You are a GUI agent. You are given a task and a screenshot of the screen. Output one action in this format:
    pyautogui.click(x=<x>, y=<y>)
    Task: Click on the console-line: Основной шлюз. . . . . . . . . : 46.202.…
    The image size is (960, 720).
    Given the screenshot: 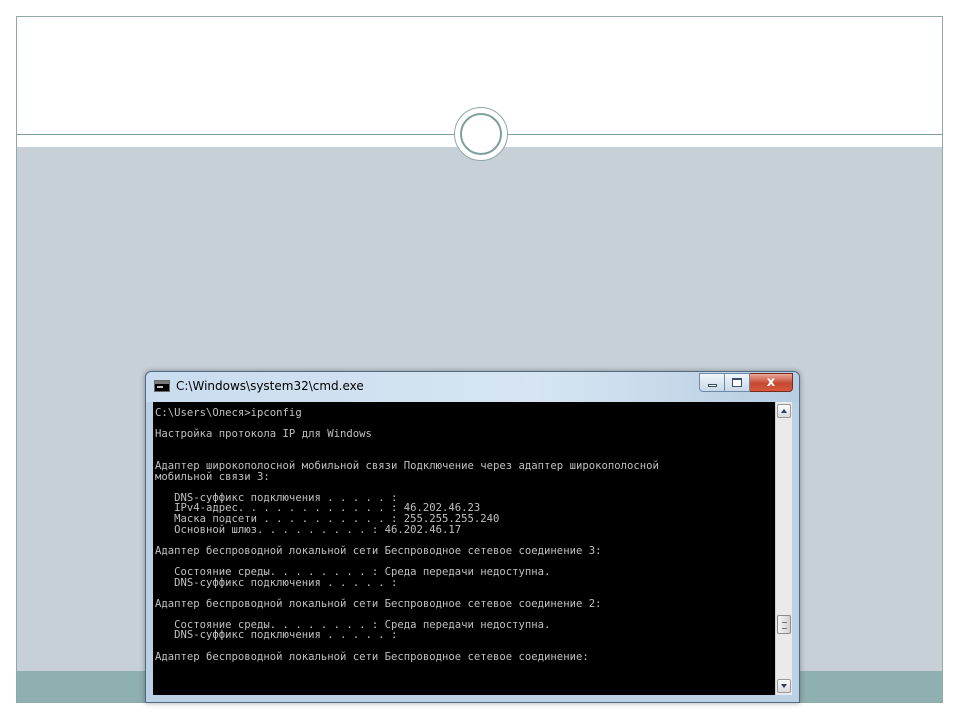 What is the action you would take?
    pyautogui.click(x=308, y=529)
    